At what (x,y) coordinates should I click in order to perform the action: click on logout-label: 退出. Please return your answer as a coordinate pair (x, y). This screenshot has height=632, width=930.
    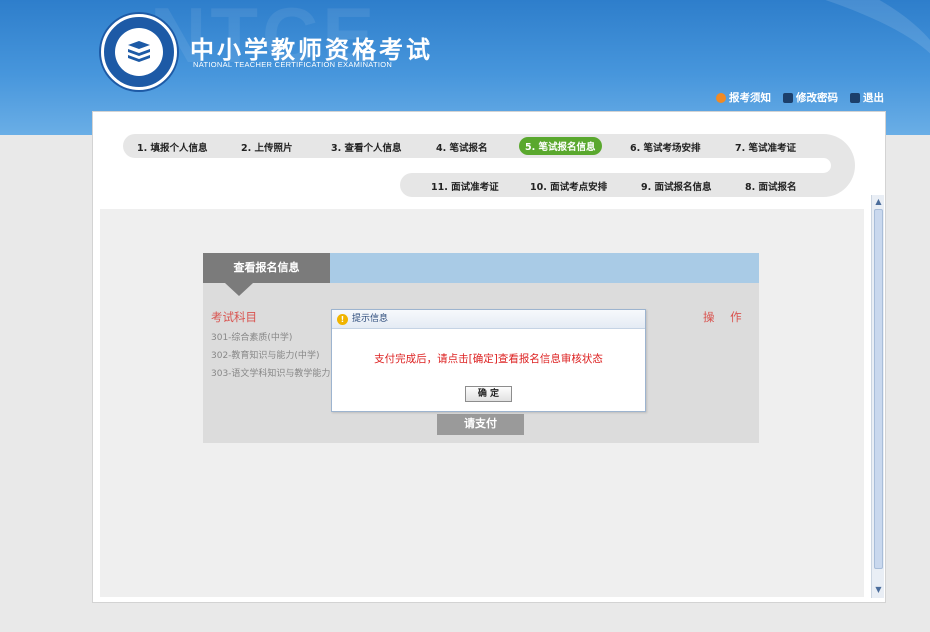
    Looking at the image, I should click on (873, 98).